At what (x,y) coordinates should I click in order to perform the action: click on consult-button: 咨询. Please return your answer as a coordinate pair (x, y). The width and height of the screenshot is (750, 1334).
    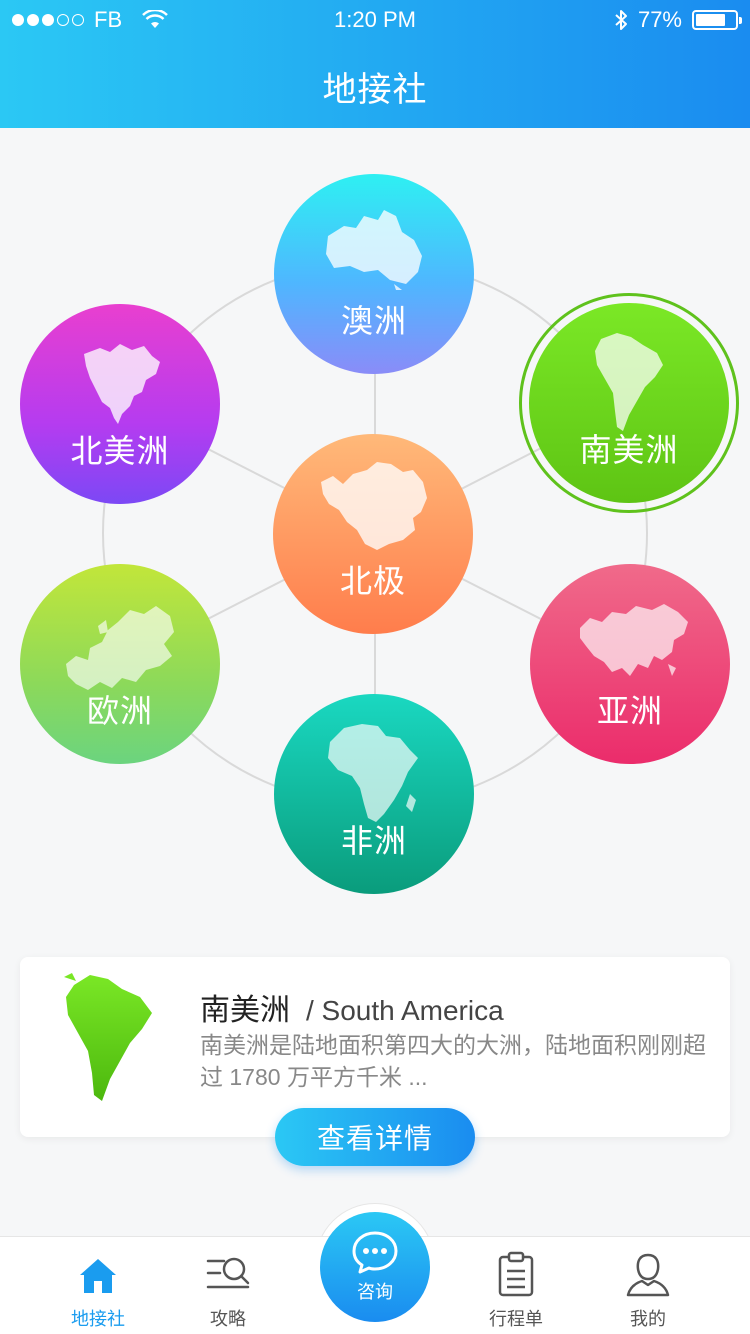
    Looking at the image, I should click on (375, 1267).